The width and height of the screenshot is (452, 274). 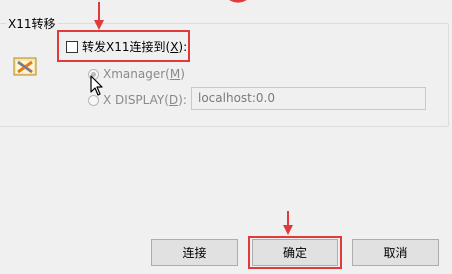 What do you see at coordinates (238, 1) in the screenshot?
I see `top-annotation-arc` at bounding box center [238, 1].